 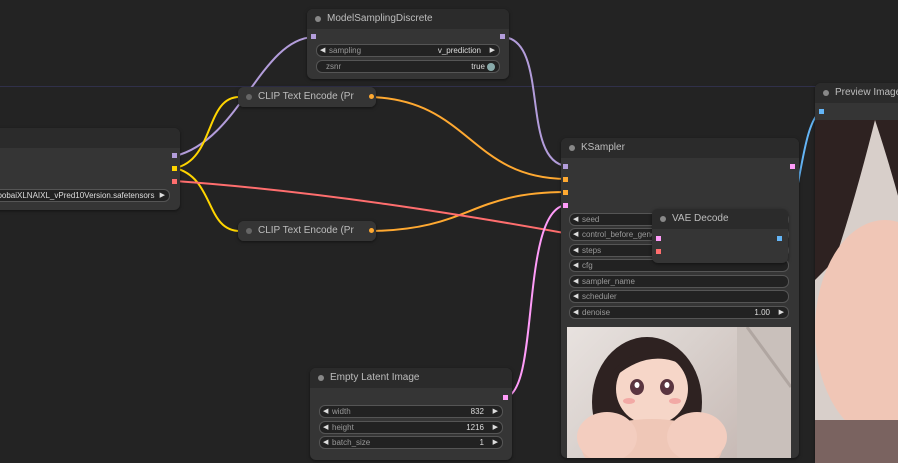 What do you see at coordinates (575, 312) in the screenshot?
I see `denoise-dec-icon: ◀` at bounding box center [575, 312].